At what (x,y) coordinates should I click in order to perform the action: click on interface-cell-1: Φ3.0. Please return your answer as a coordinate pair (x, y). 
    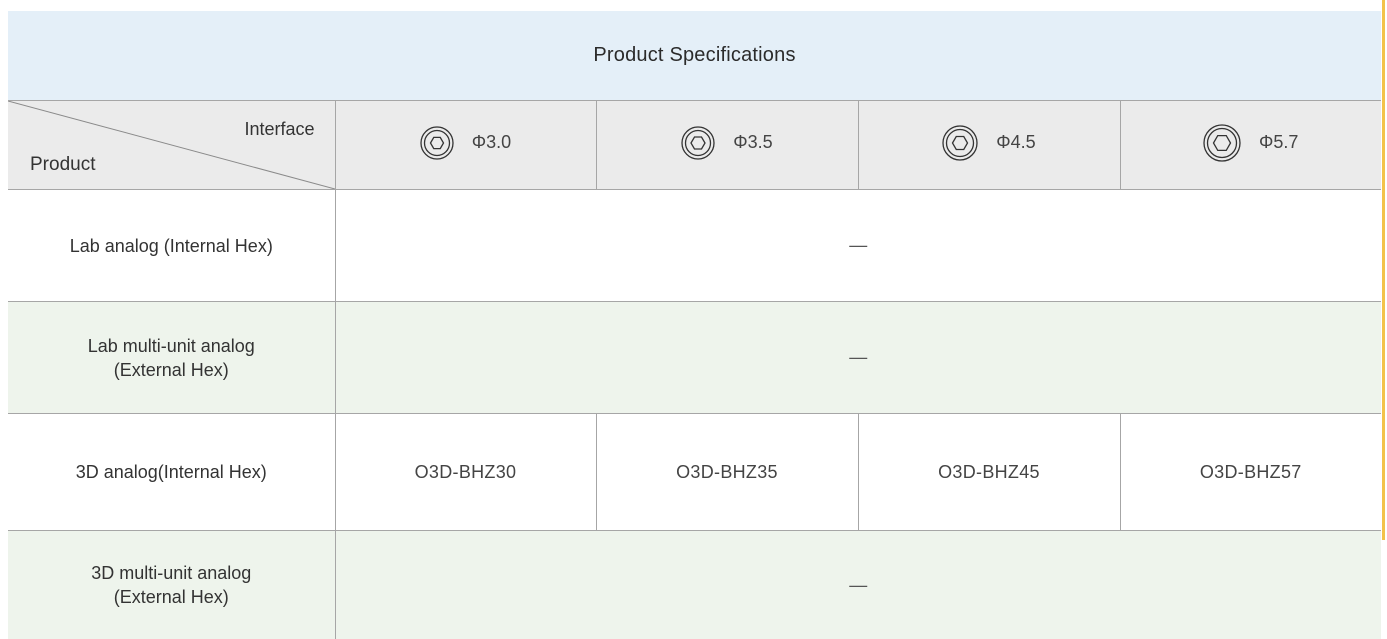
    Looking at the image, I should click on (465, 145).